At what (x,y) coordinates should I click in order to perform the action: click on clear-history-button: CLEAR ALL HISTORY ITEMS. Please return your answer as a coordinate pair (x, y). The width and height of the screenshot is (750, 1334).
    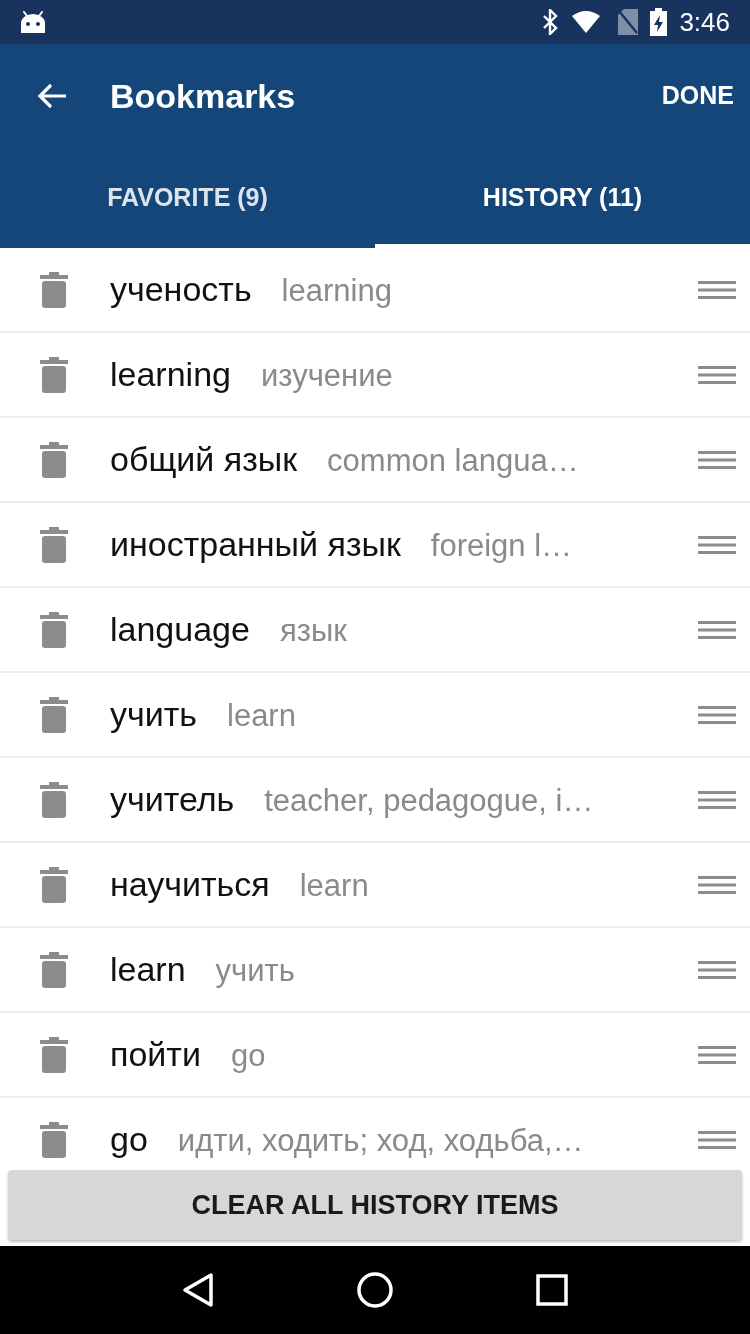
    Looking at the image, I should click on (375, 1205).